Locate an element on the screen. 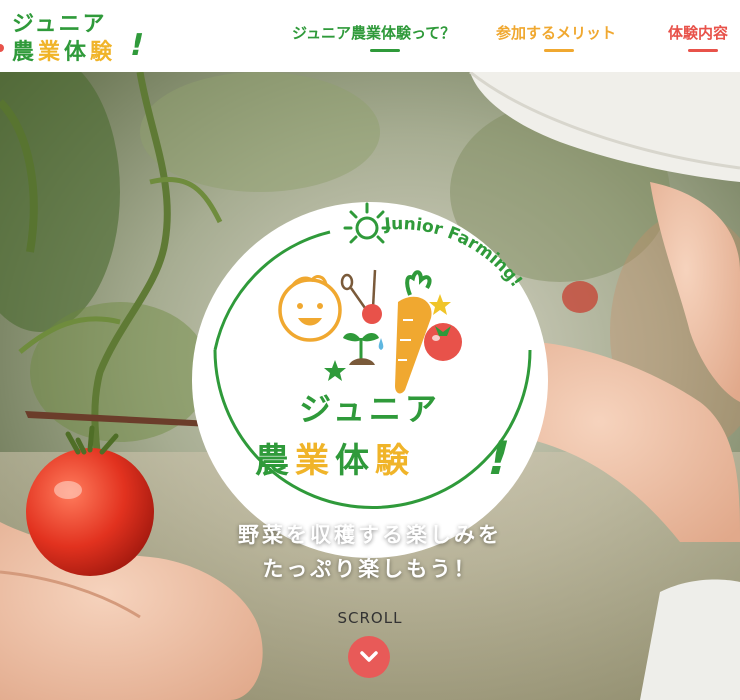 The width and height of the screenshot is (740, 700). badge-title-line2: 農業体験 is located at coordinates (335, 461).